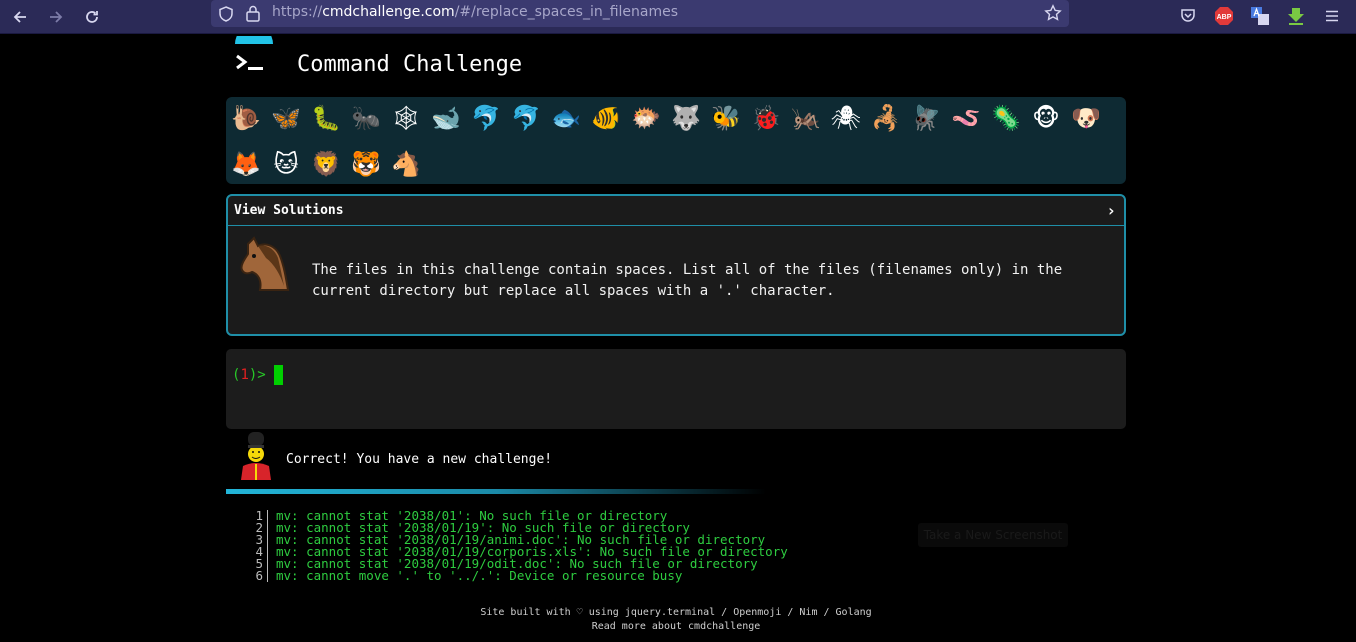 The height and width of the screenshot is (642, 1356). What do you see at coordinates (226, 14) in the screenshot?
I see `shield-icon` at bounding box center [226, 14].